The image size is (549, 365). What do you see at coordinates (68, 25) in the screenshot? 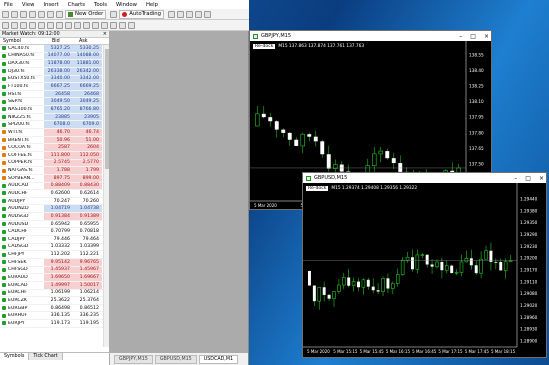
I see `text-icon` at bounding box center [68, 25].